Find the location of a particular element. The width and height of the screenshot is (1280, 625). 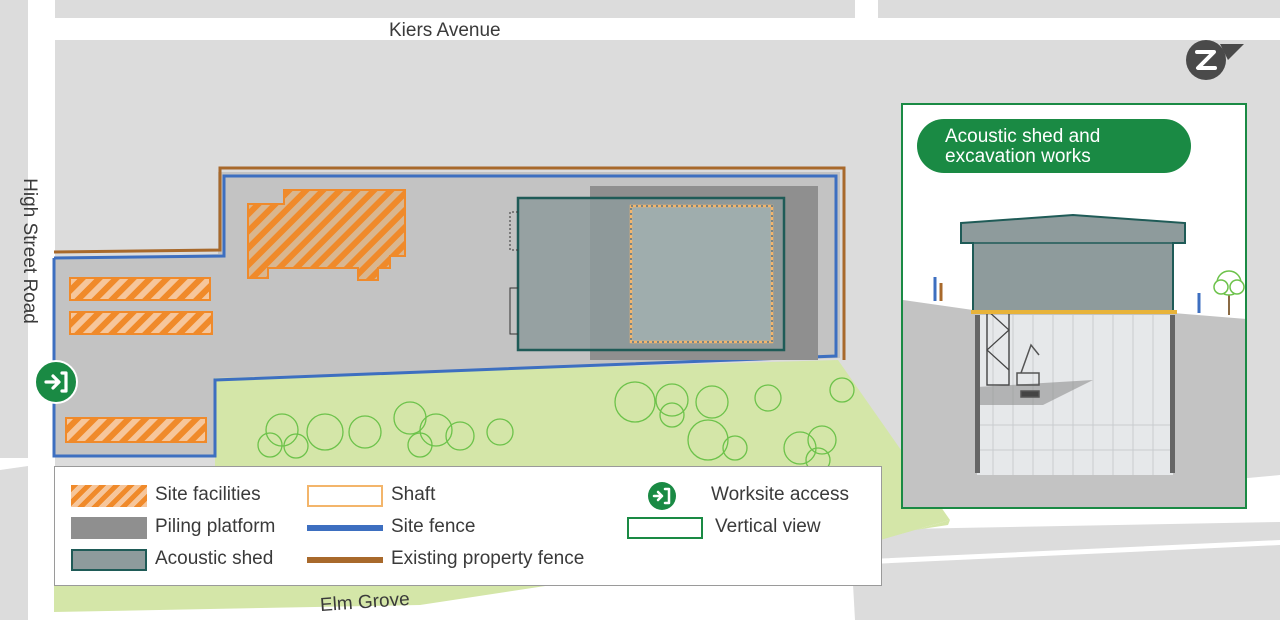

shaft-wall-right is located at coordinates (1172, 394).